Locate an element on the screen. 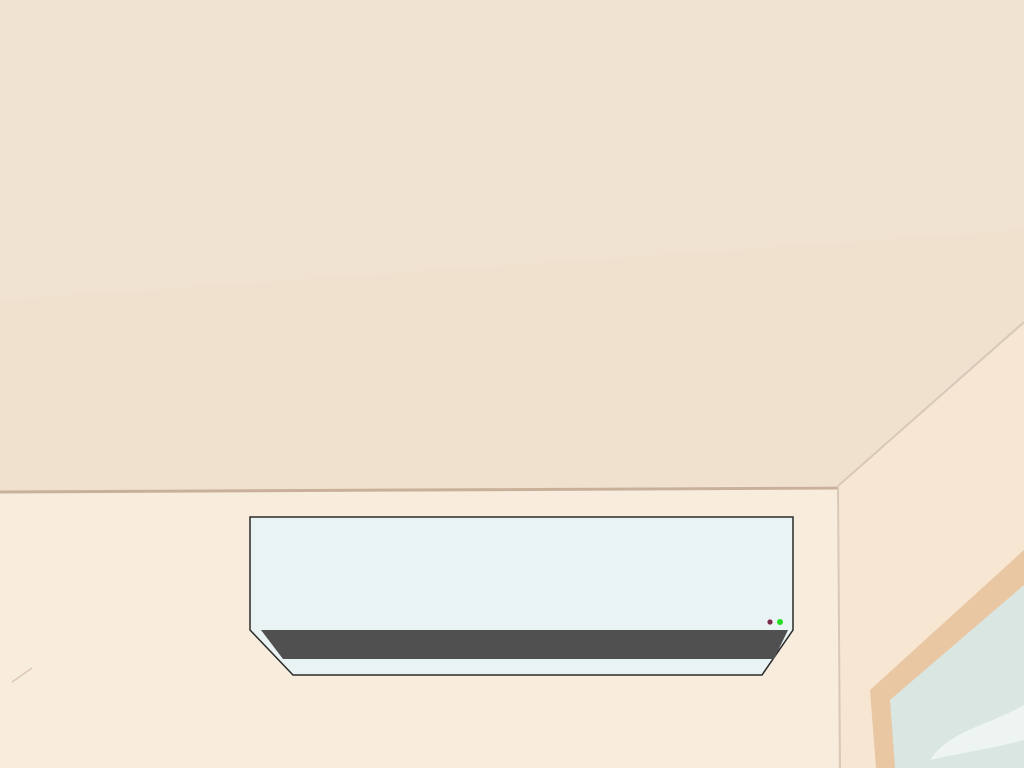 This screenshot has width=1024, height=768. air-conditioner is located at coordinates (521, 596).